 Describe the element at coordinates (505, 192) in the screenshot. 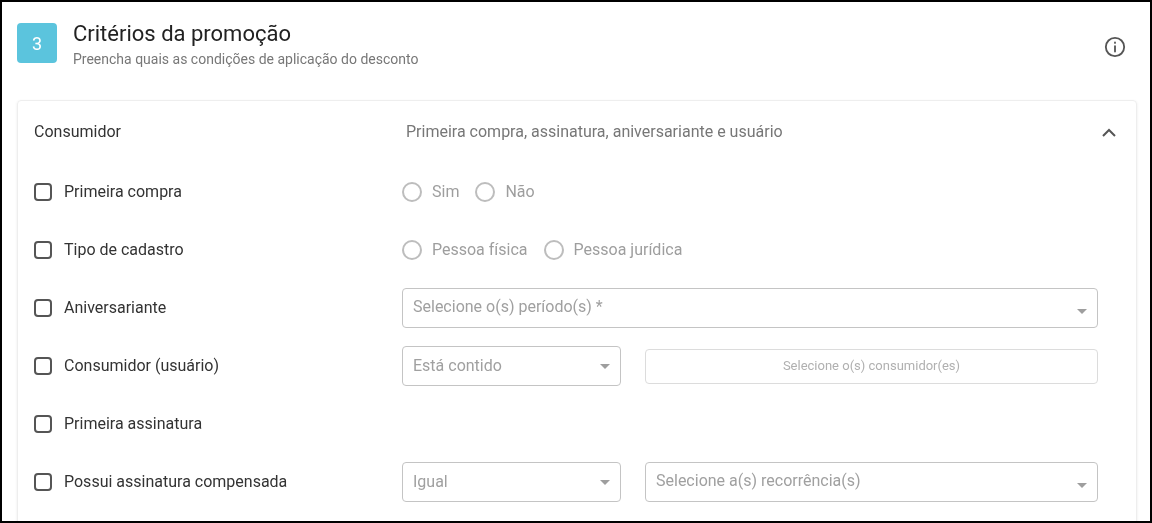

I see `radio-option: Não` at that location.